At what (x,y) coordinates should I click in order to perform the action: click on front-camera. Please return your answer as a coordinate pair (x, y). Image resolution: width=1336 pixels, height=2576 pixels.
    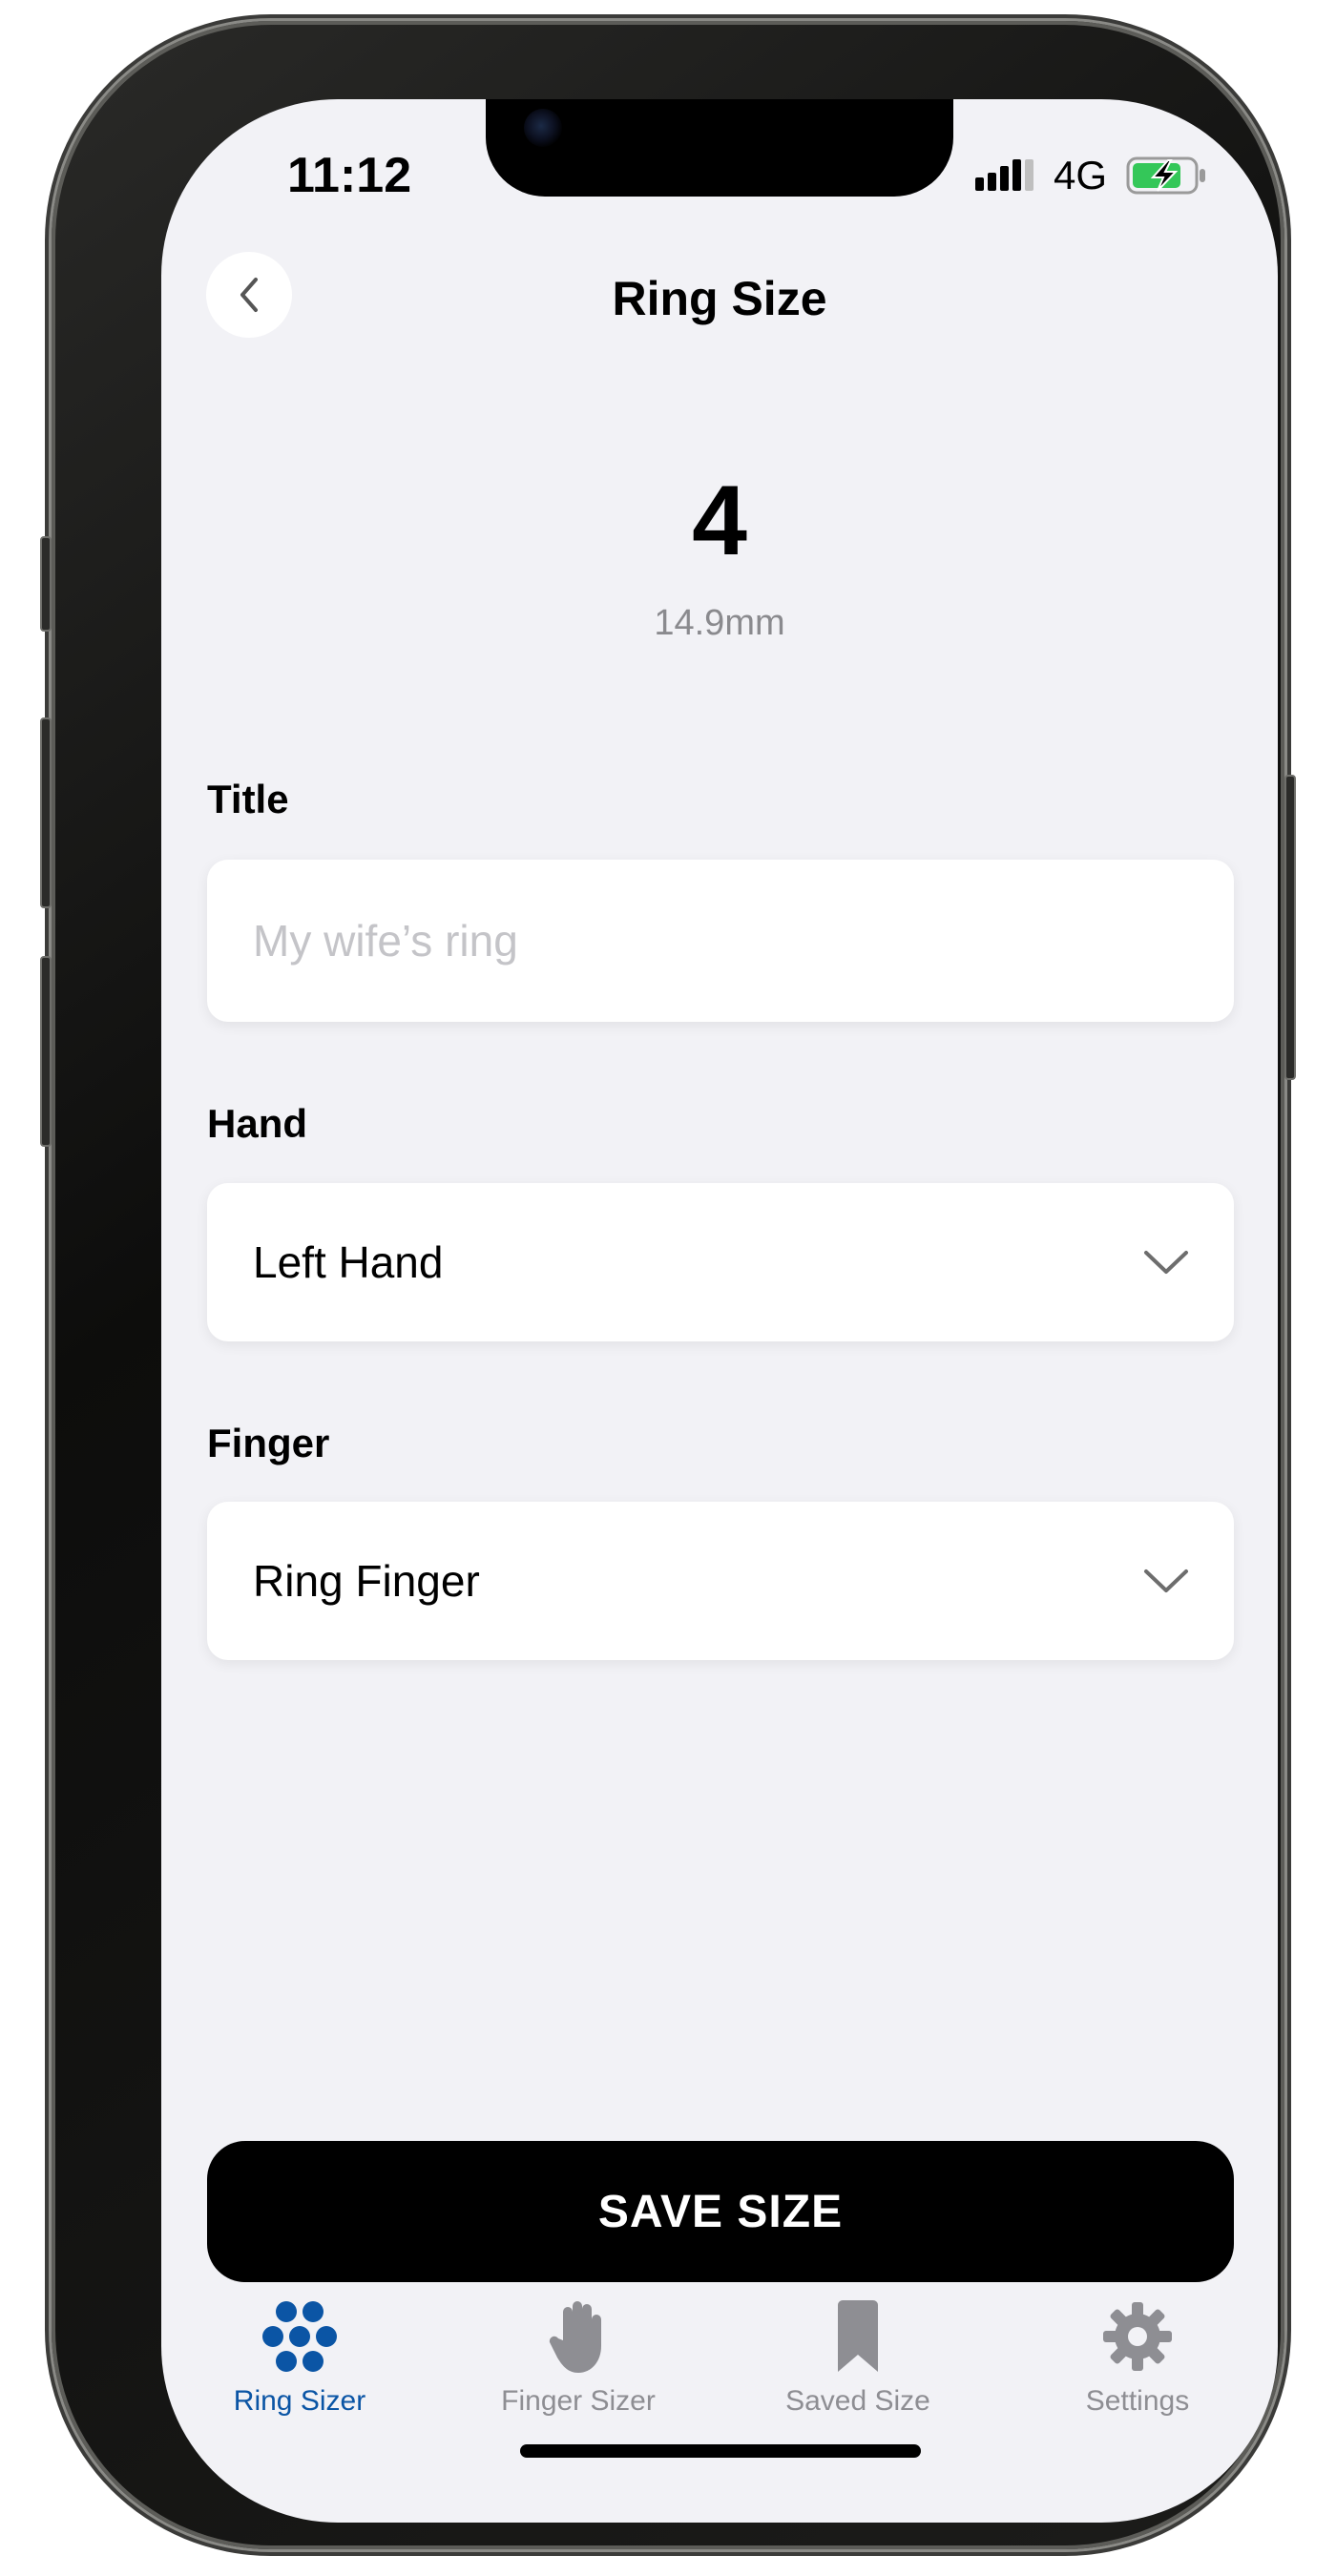
    Looking at the image, I should click on (543, 128).